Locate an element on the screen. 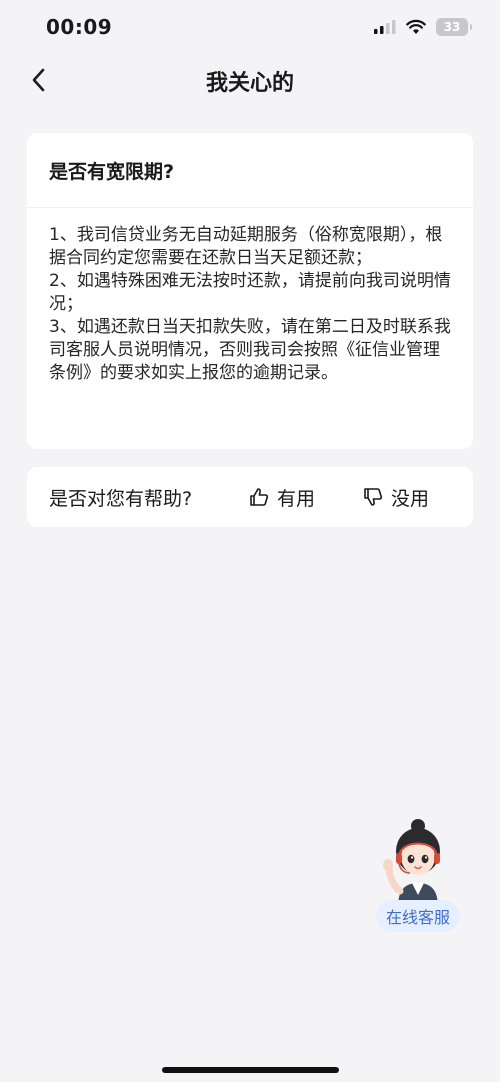  battery-level: 33 is located at coordinates (452, 27).